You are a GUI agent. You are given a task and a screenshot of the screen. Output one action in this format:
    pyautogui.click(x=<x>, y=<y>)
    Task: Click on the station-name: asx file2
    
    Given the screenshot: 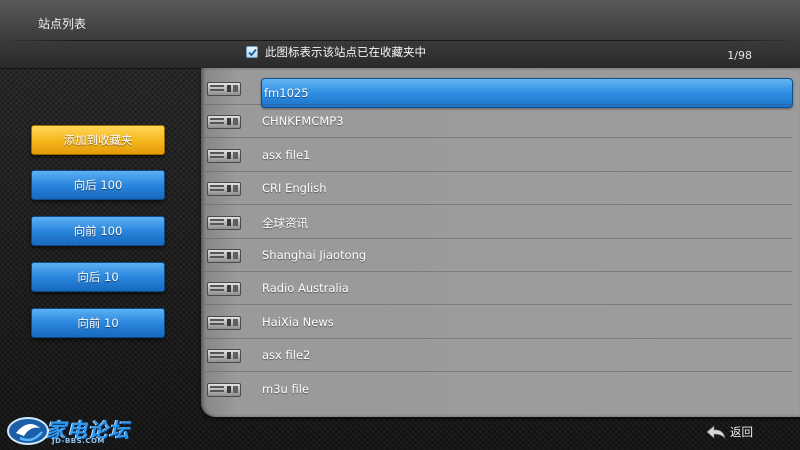 What is the action you would take?
    pyautogui.click(x=286, y=355)
    